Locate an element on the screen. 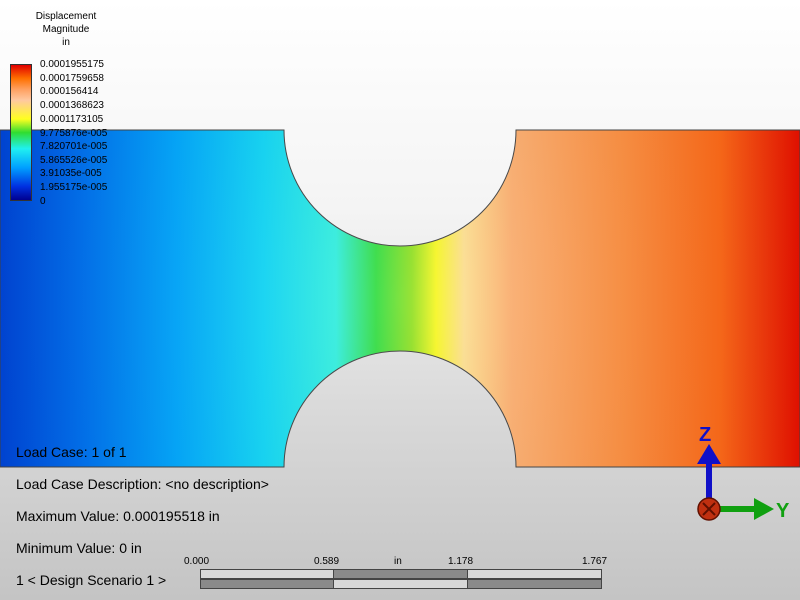 Image resolution: width=800 pixels, height=600 pixels. legend-label: 3.91035e-005 is located at coordinates (71, 173).